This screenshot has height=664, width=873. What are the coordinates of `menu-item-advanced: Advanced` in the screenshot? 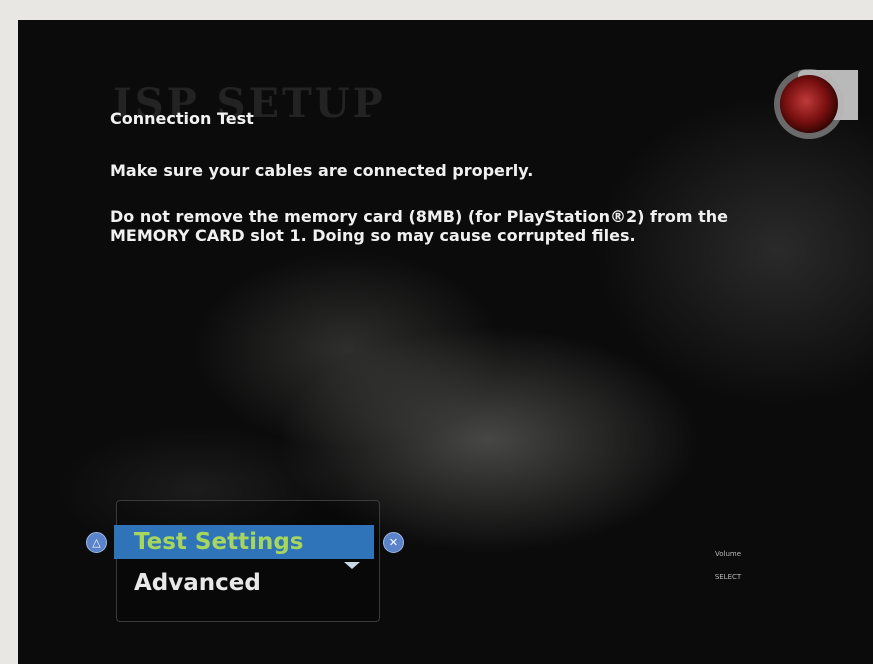 It's located at (244, 583).